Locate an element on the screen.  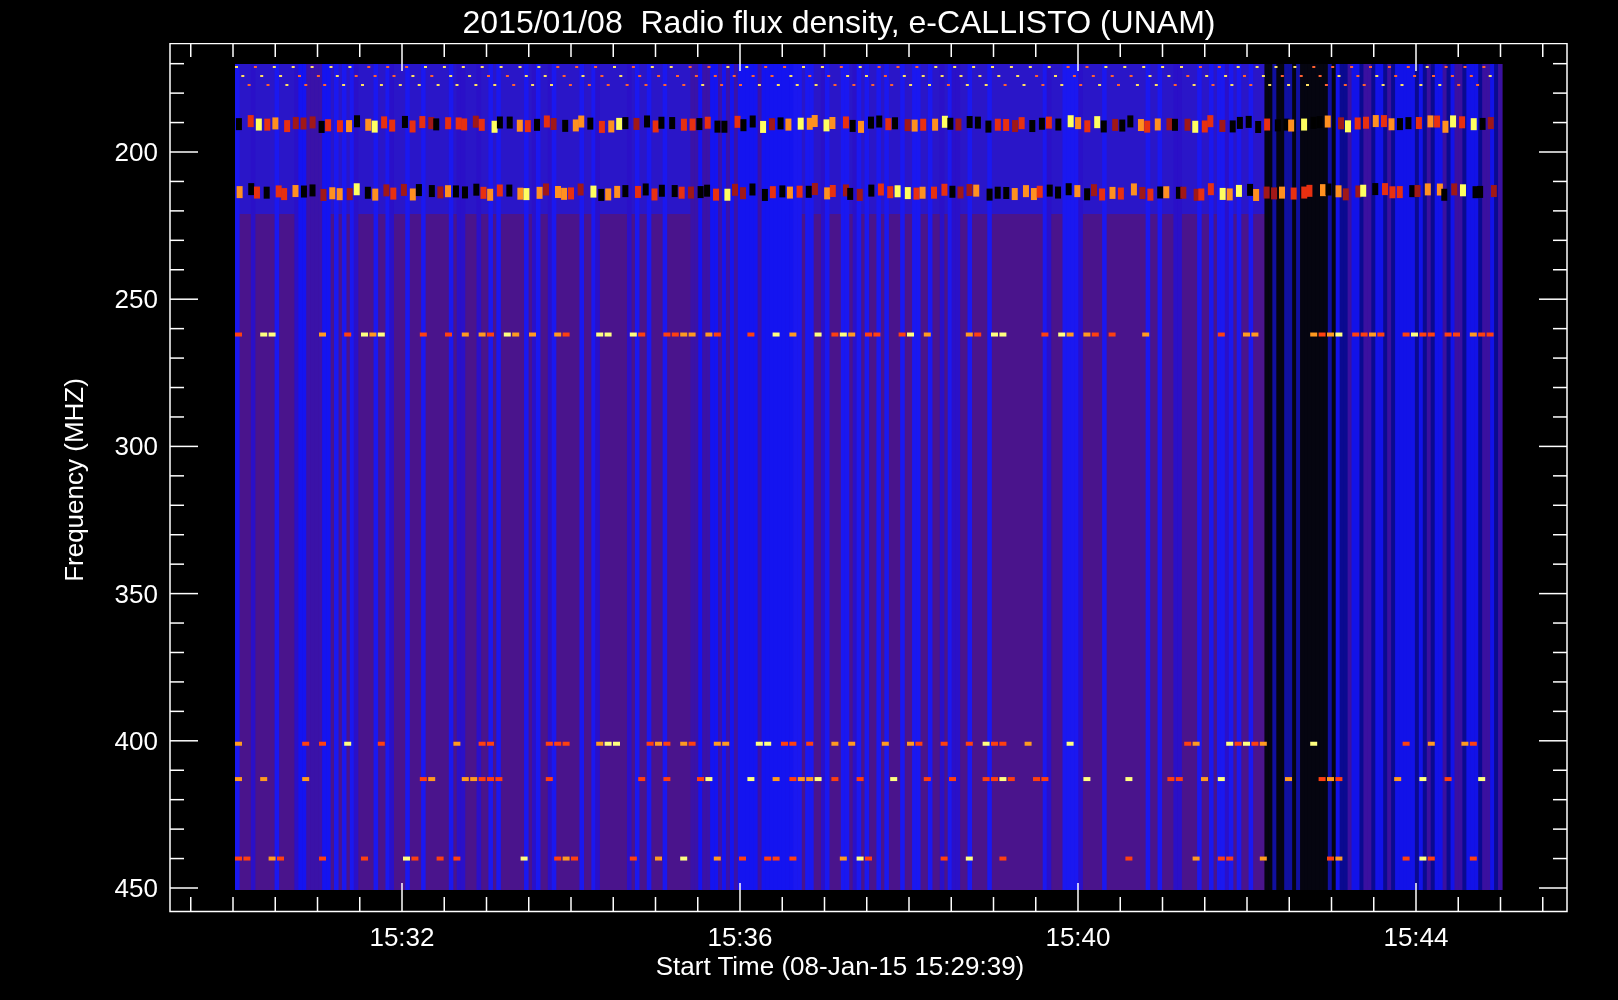
tick-label: 300 is located at coordinates (136, 446).